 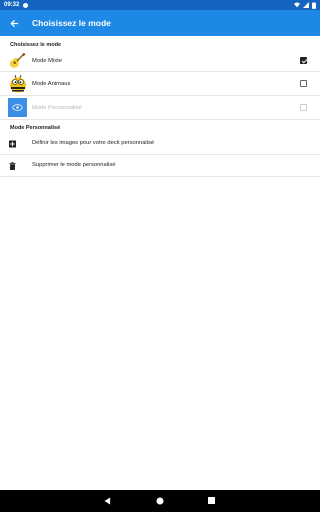 What do you see at coordinates (57, 108) in the screenshot?
I see `mode-label: Mode Personnalisé` at bounding box center [57, 108].